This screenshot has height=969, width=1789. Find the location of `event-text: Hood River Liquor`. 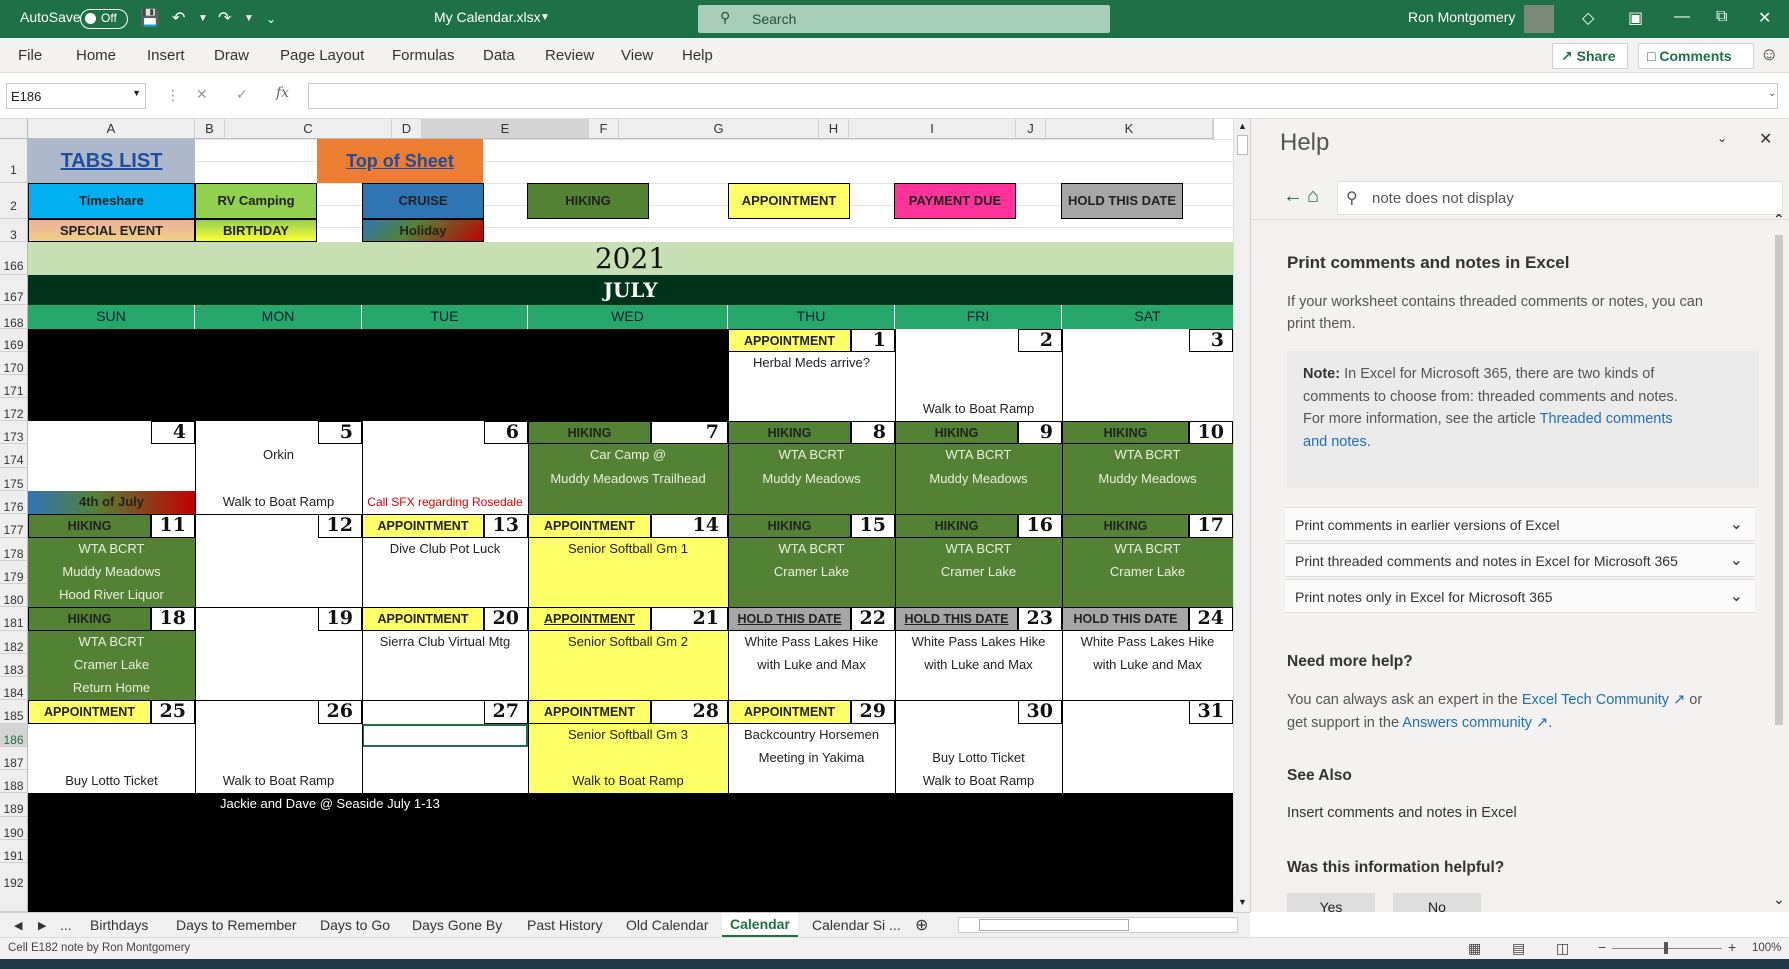

event-text: Hood River Liquor is located at coordinates (111, 595).